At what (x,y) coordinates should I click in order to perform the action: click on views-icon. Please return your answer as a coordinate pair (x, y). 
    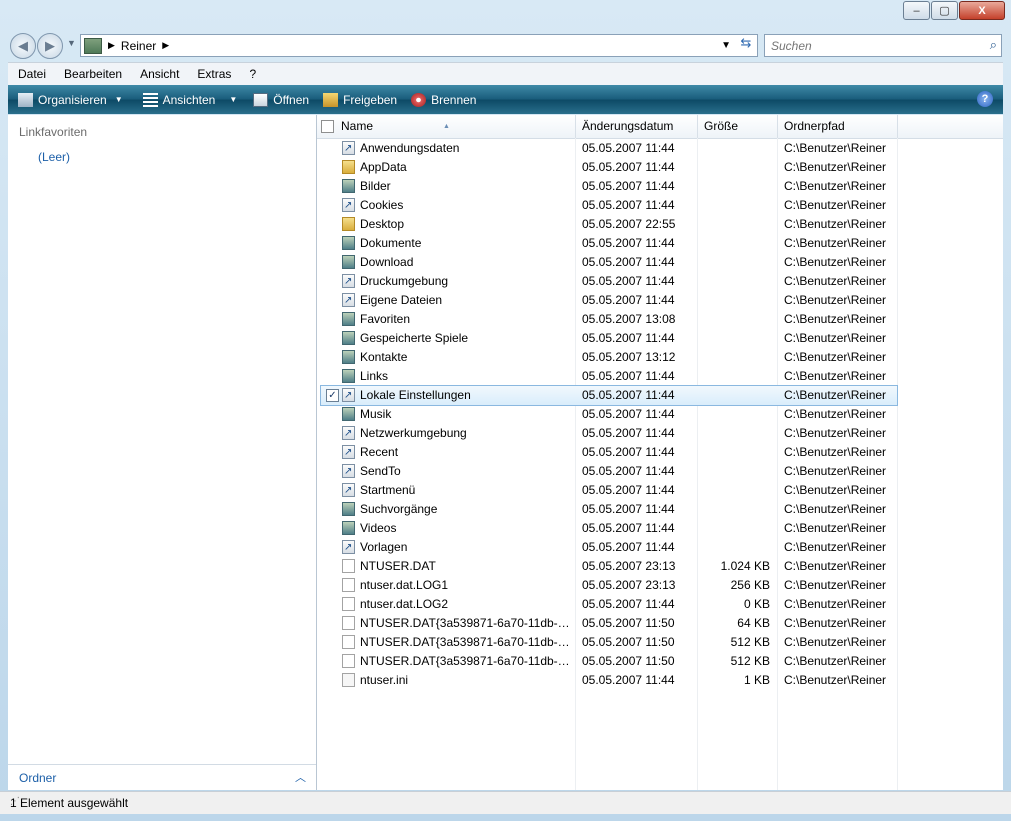
    Looking at the image, I should click on (150, 99).